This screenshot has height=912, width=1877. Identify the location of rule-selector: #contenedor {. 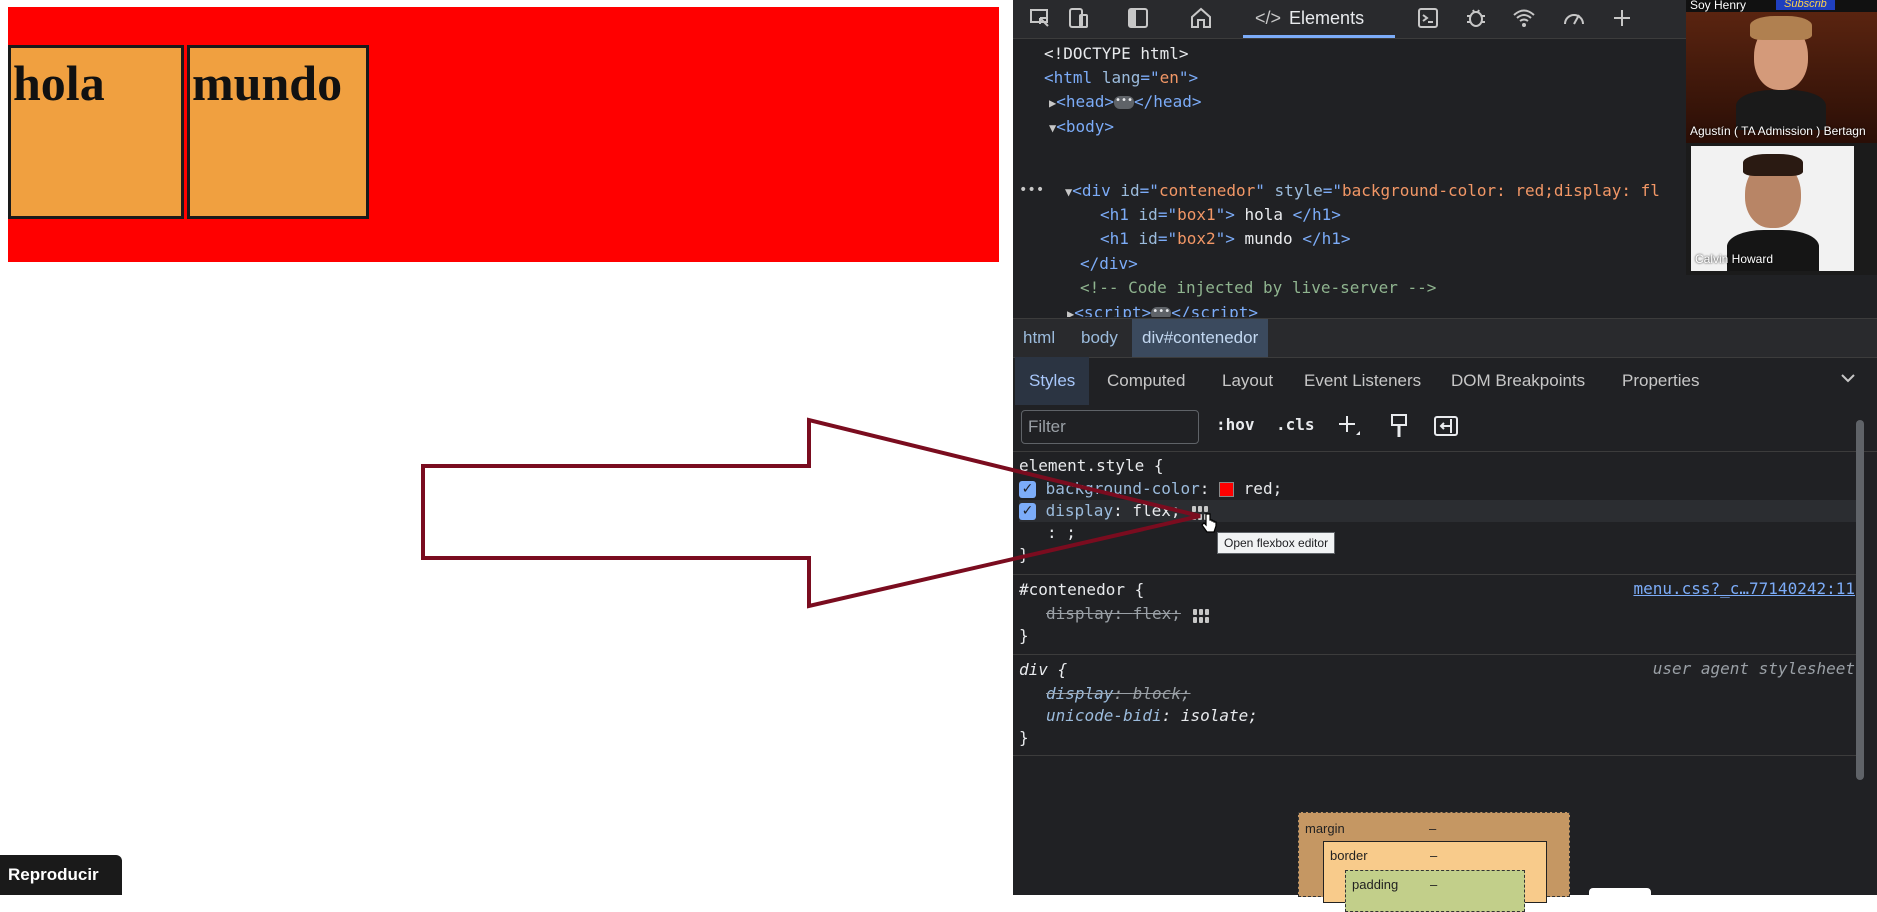
(1082, 589).